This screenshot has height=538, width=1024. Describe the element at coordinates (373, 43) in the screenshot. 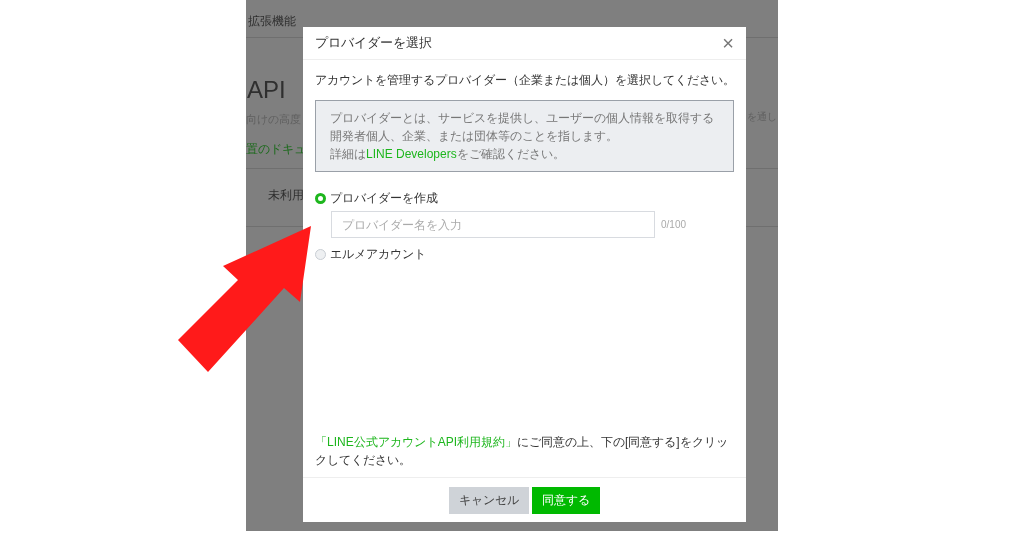

I see `dialog-title: プロバイダーを選択` at that location.